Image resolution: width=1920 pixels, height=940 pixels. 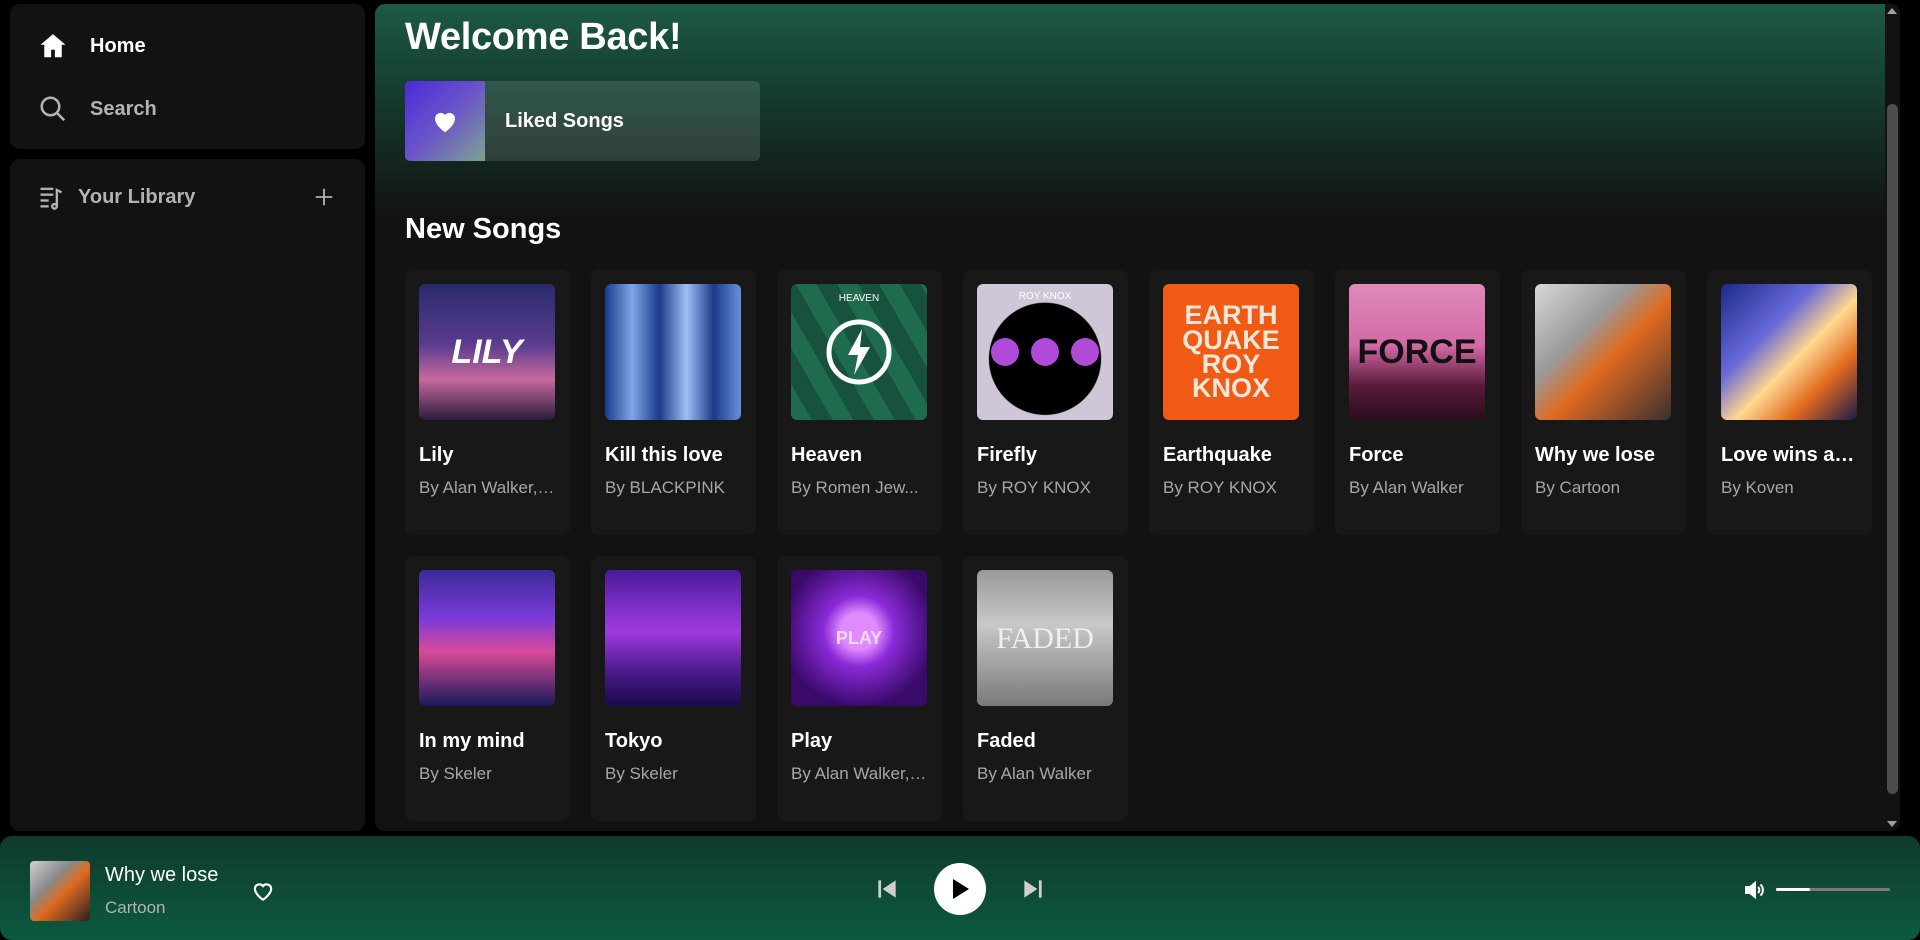 What do you see at coordinates (118, 45) in the screenshot?
I see `nav-label-home: Home` at bounding box center [118, 45].